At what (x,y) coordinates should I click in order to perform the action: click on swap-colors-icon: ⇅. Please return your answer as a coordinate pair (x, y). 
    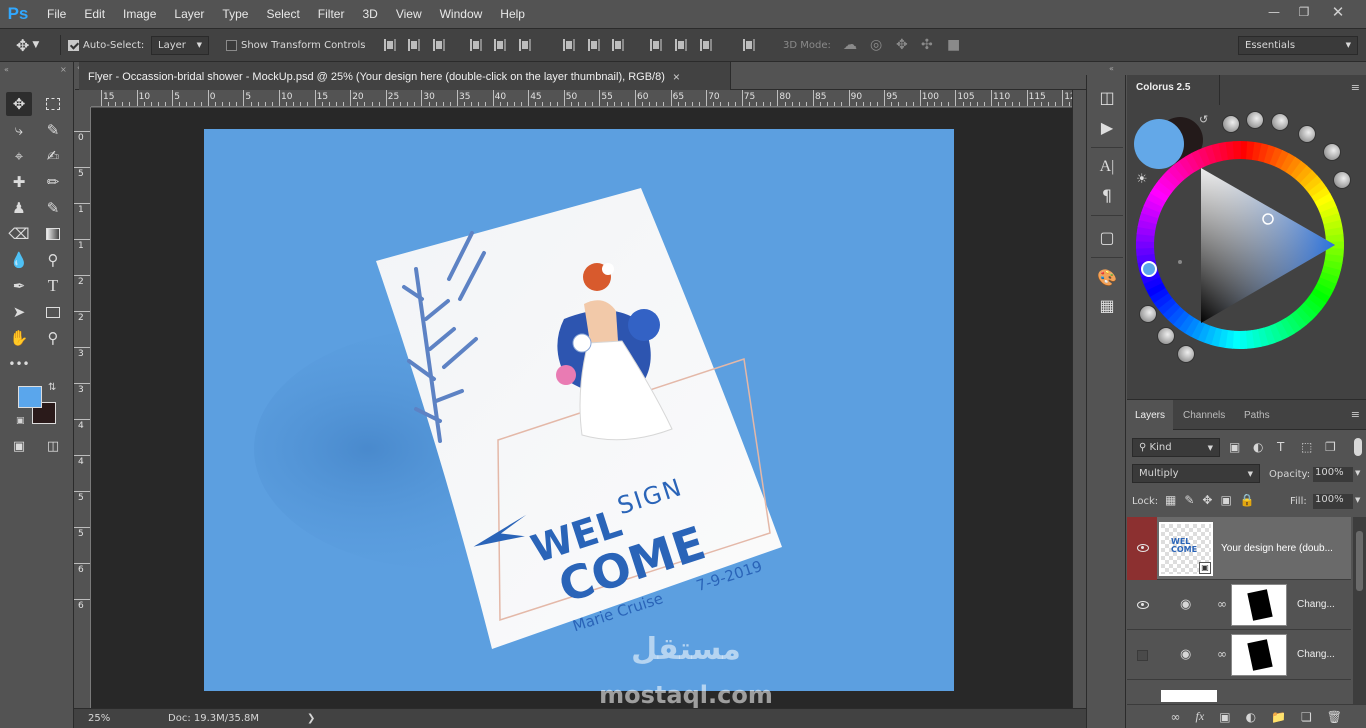
    Looking at the image, I should click on (52, 387).